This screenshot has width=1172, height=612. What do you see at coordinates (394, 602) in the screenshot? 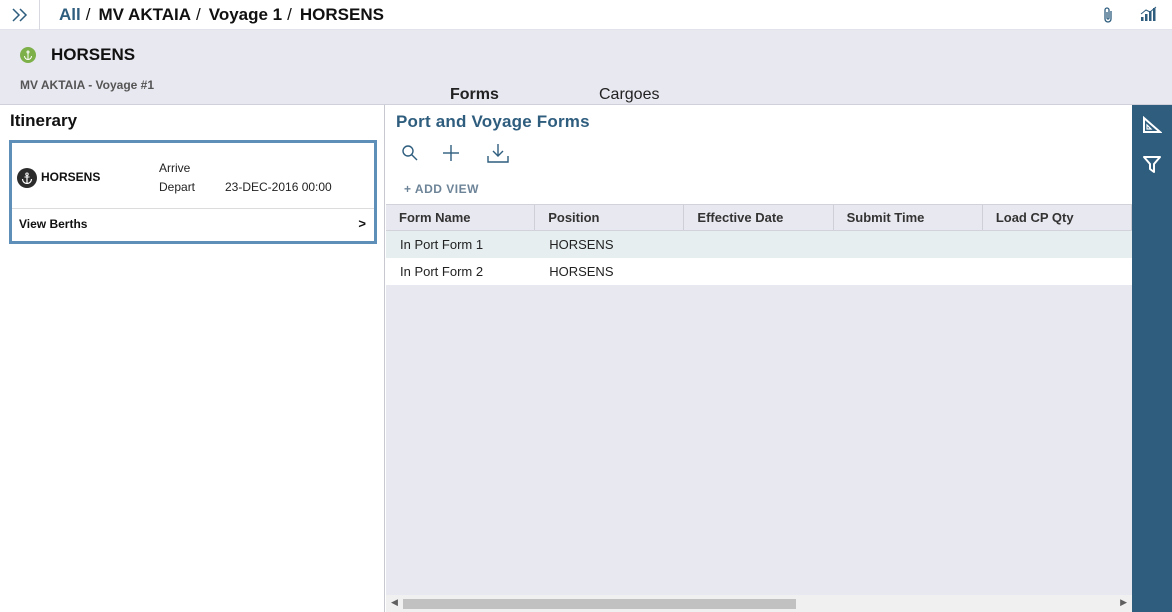
I see `scroll-left-icon: ◀` at bounding box center [394, 602].